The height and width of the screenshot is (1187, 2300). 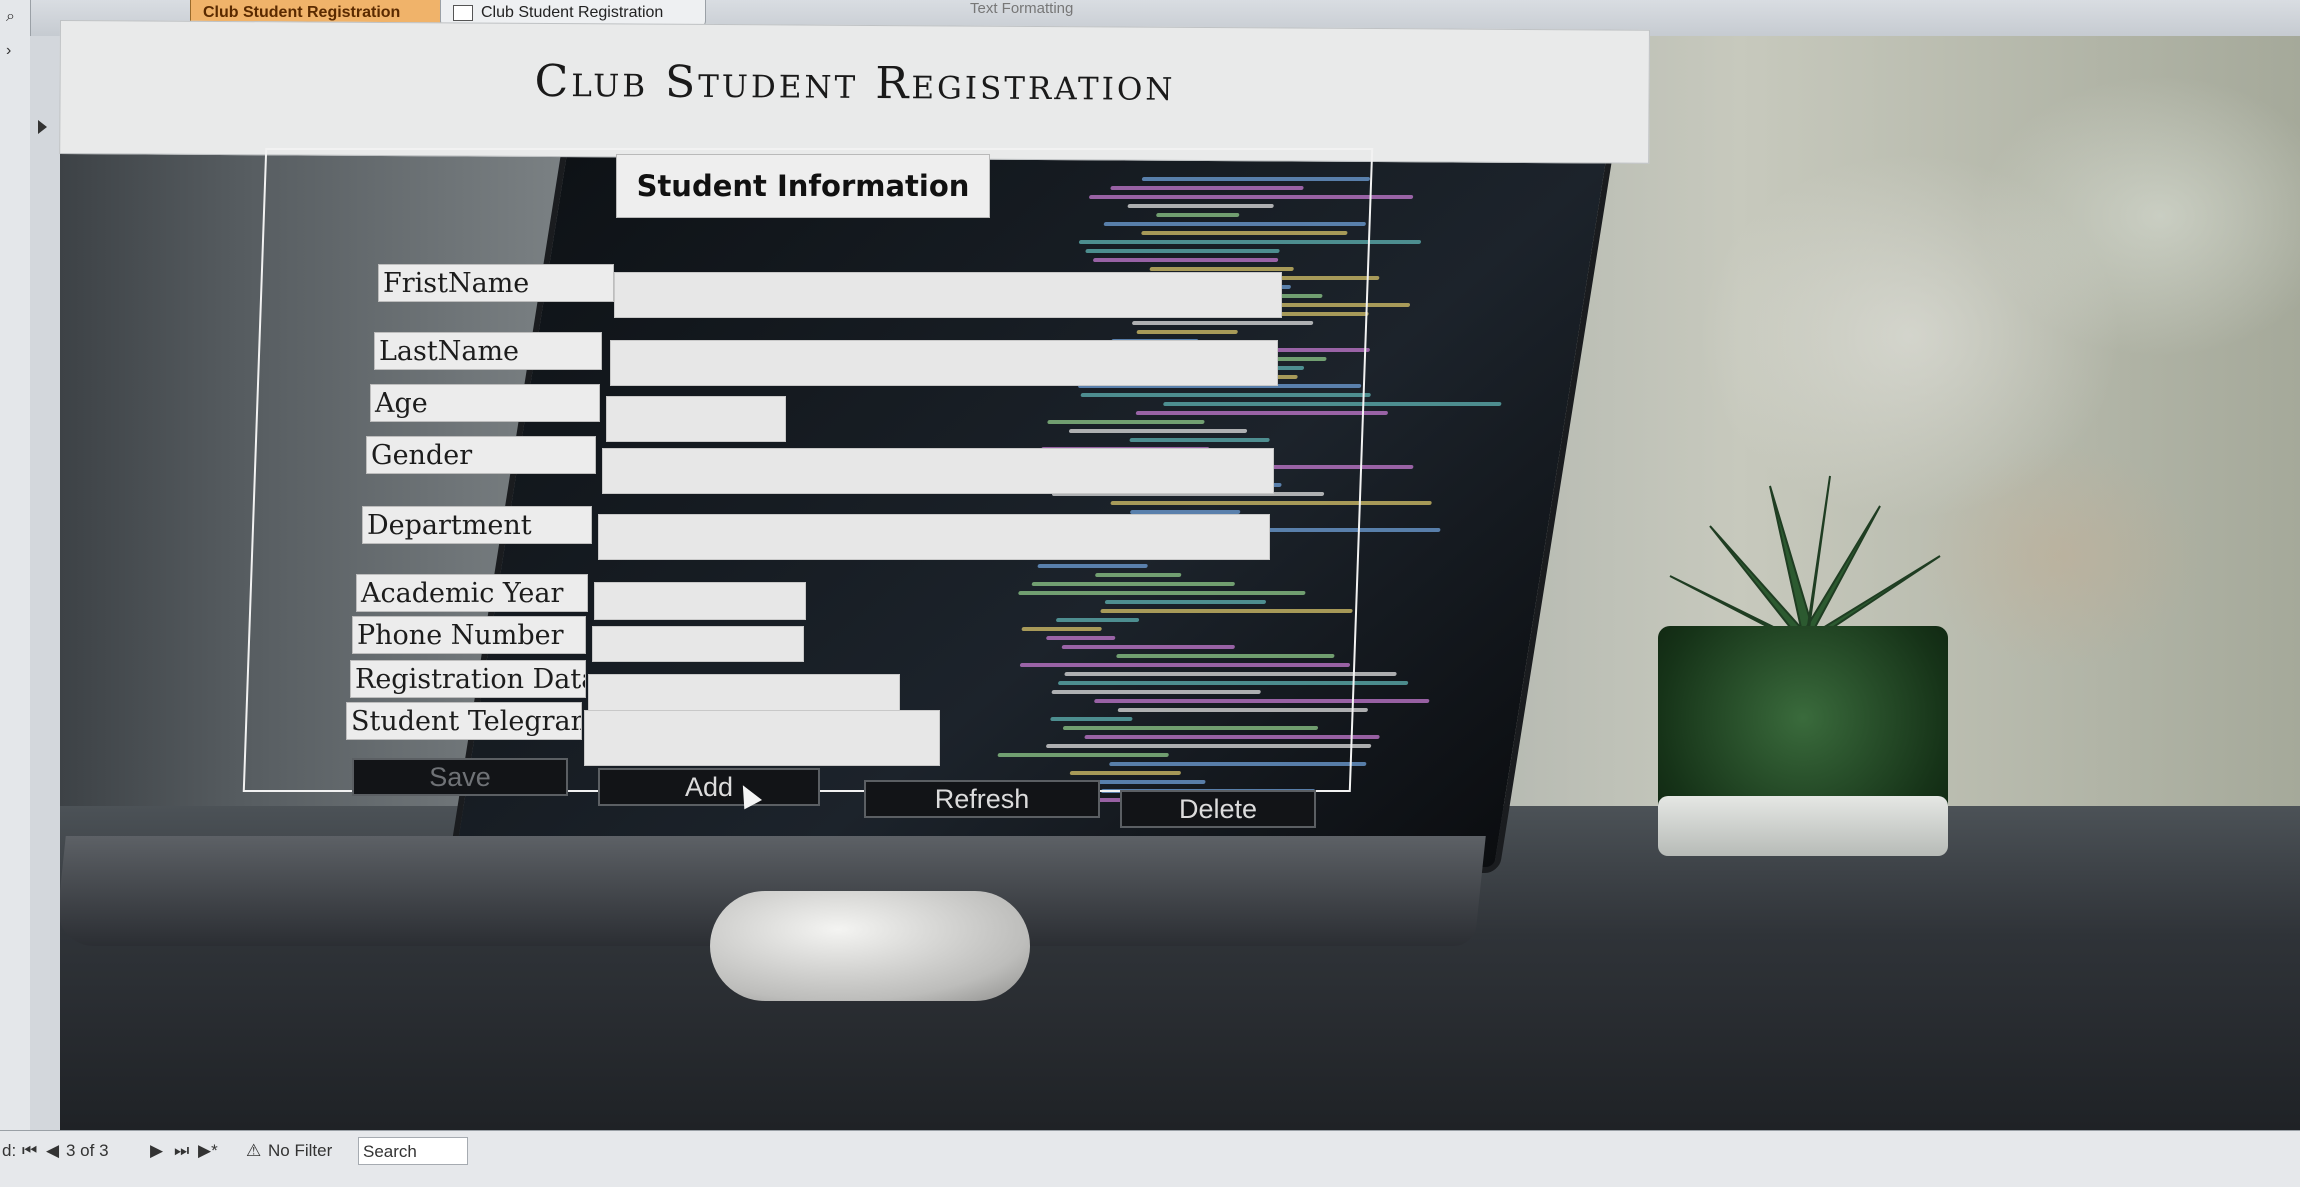 What do you see at coordinates (1150, 1158) in the screenshot?
I see `record-navigator: d: ⏮ ◀ 3 of 3 ▶ ⏭ ▶* ⚠ No Filter Search` at bounding box center [1150, 1158].